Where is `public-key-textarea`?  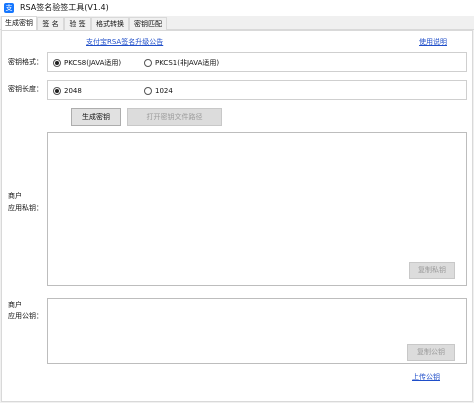 public-key-textarea is located at coordinates (257, 331).